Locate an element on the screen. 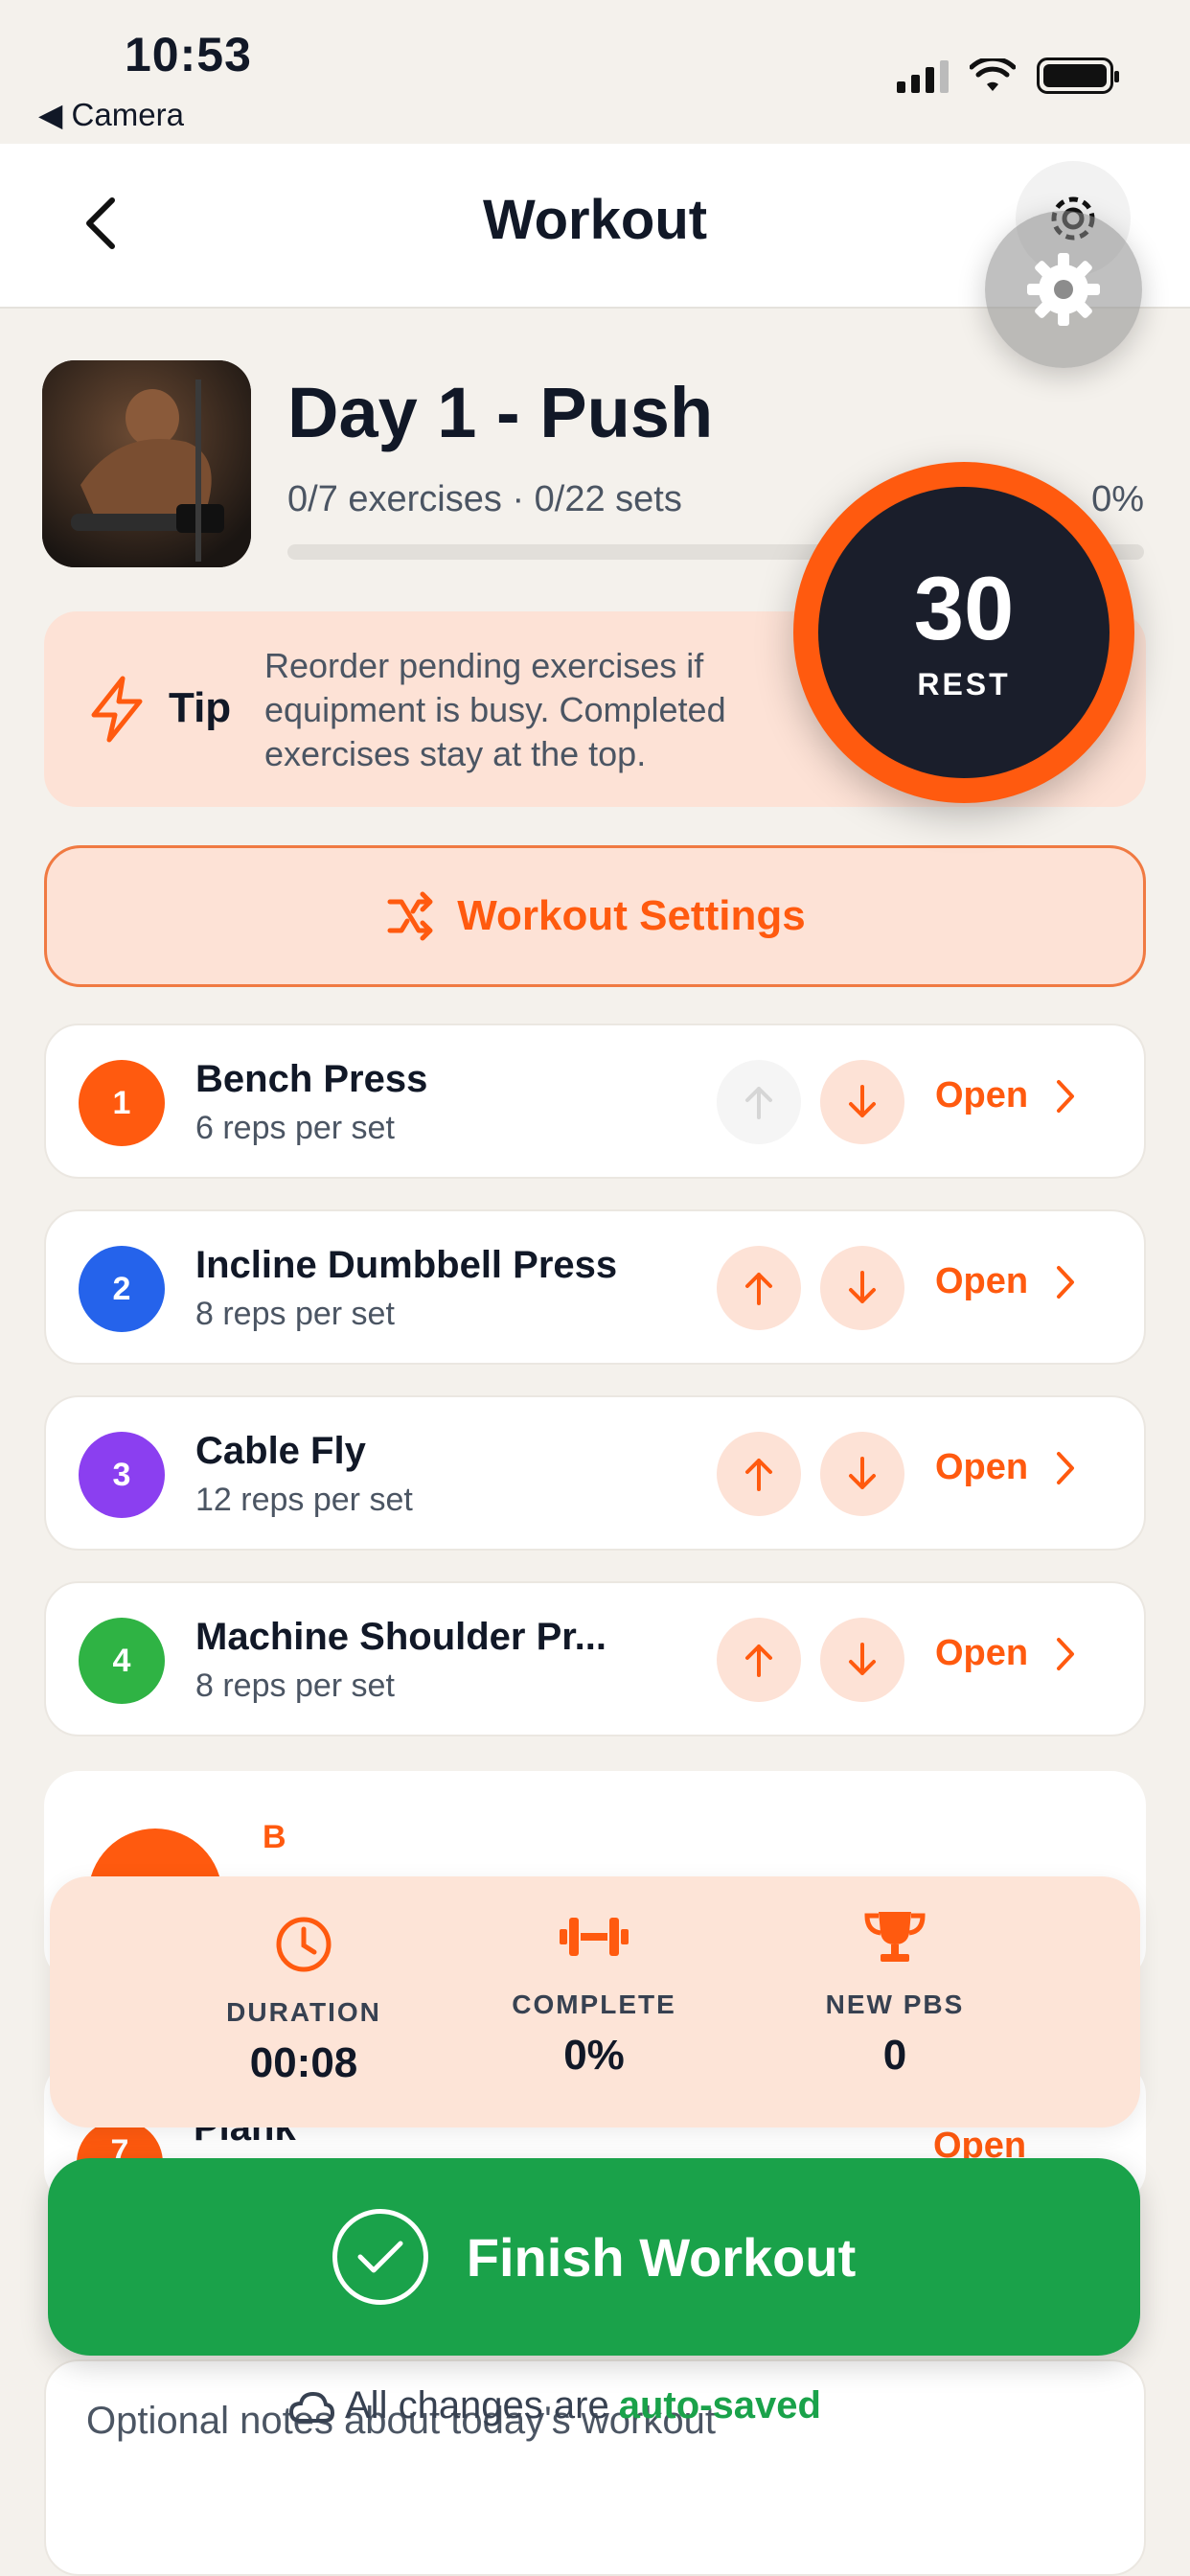 Image resolution: width=1190 pixels, height=2576 pixels. workout-stats-panel: DURATION 00:08 COMPLETE 0% NEW PBS 0 is located at coordinates (595, 2002).